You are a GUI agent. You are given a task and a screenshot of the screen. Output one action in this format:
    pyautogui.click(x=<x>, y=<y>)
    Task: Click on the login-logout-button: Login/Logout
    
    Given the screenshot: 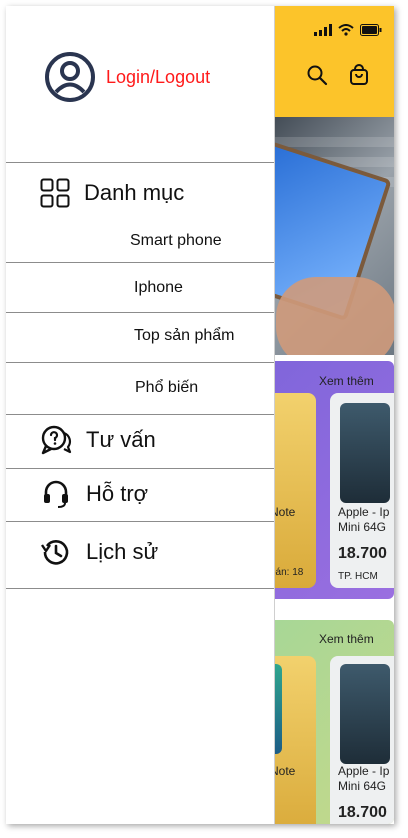 What is the action you would take?
    pyautogui.click(x=127, y=77)
    